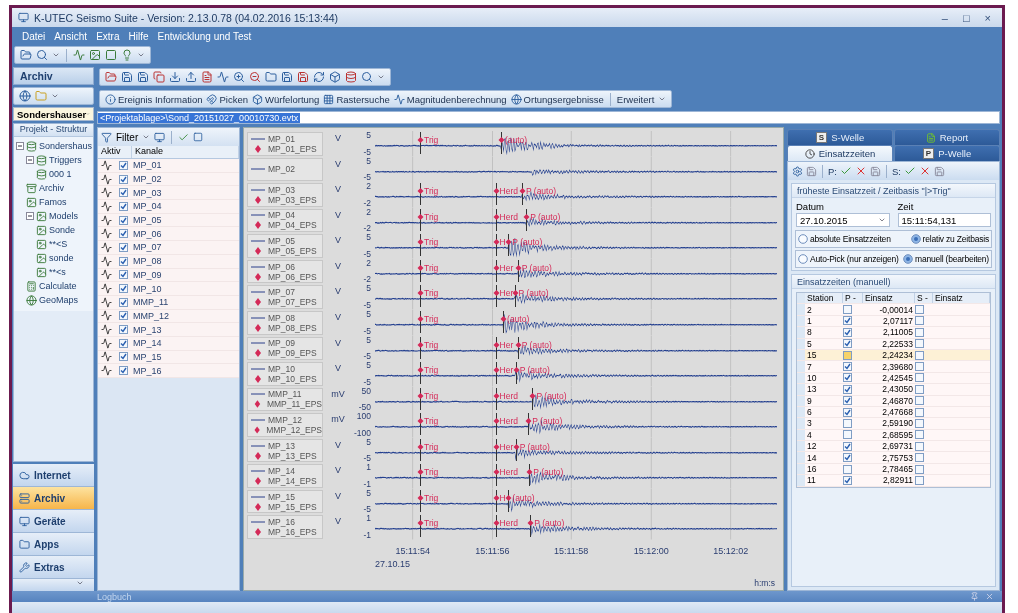  I want to click on table-row: 11 2,82911, so click(893, 481).